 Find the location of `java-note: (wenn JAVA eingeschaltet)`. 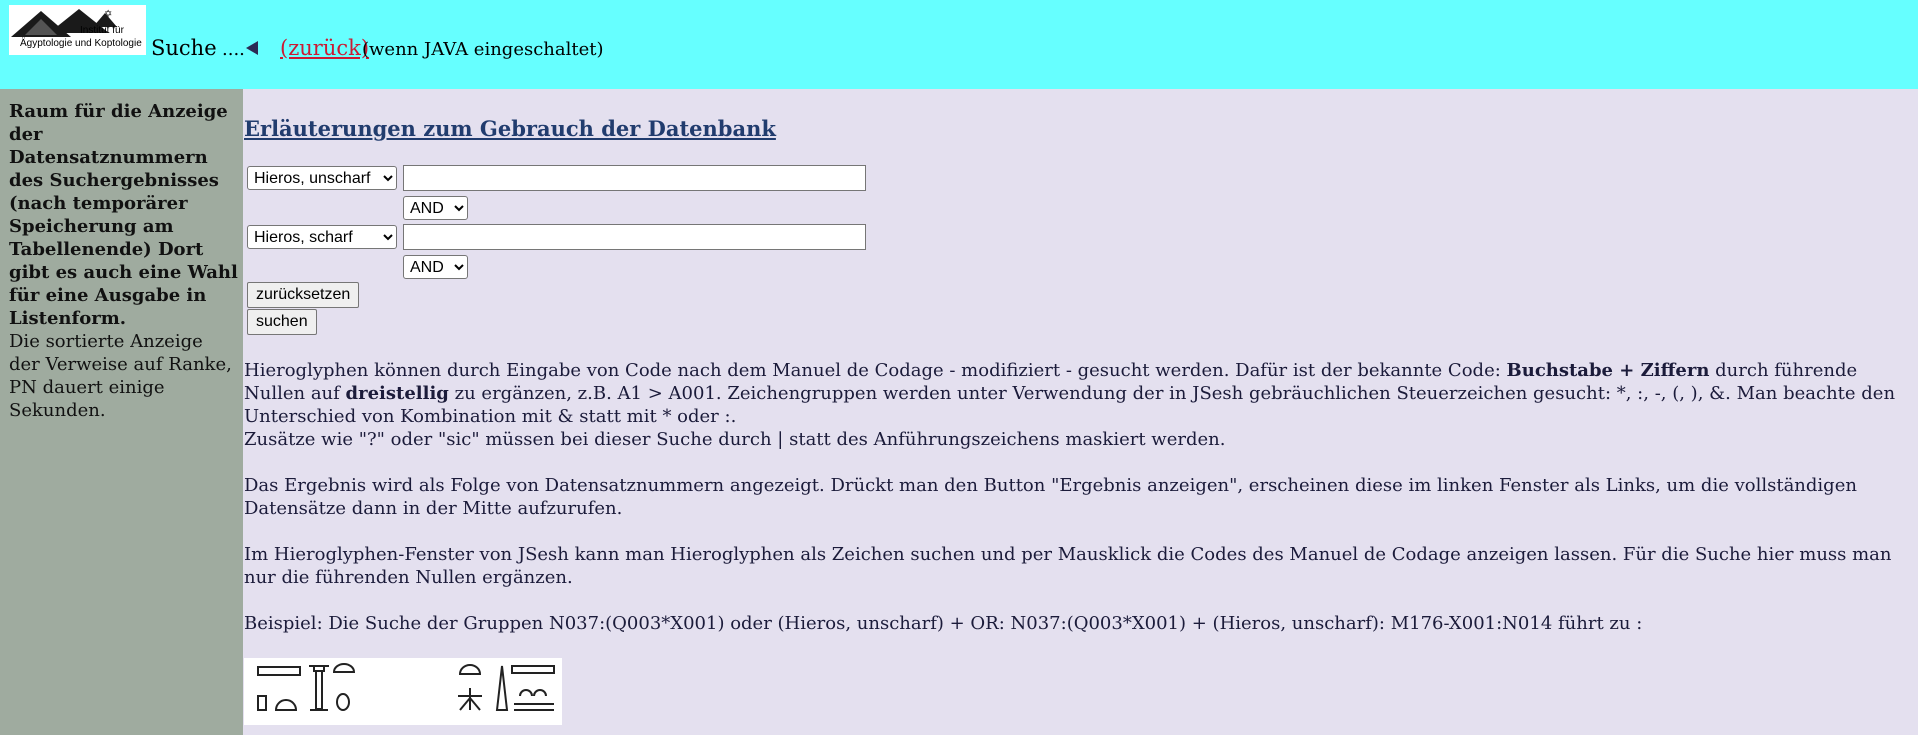

java-note: (wenn JAVA eingeschaltet) is located at coordinates (483, 49).